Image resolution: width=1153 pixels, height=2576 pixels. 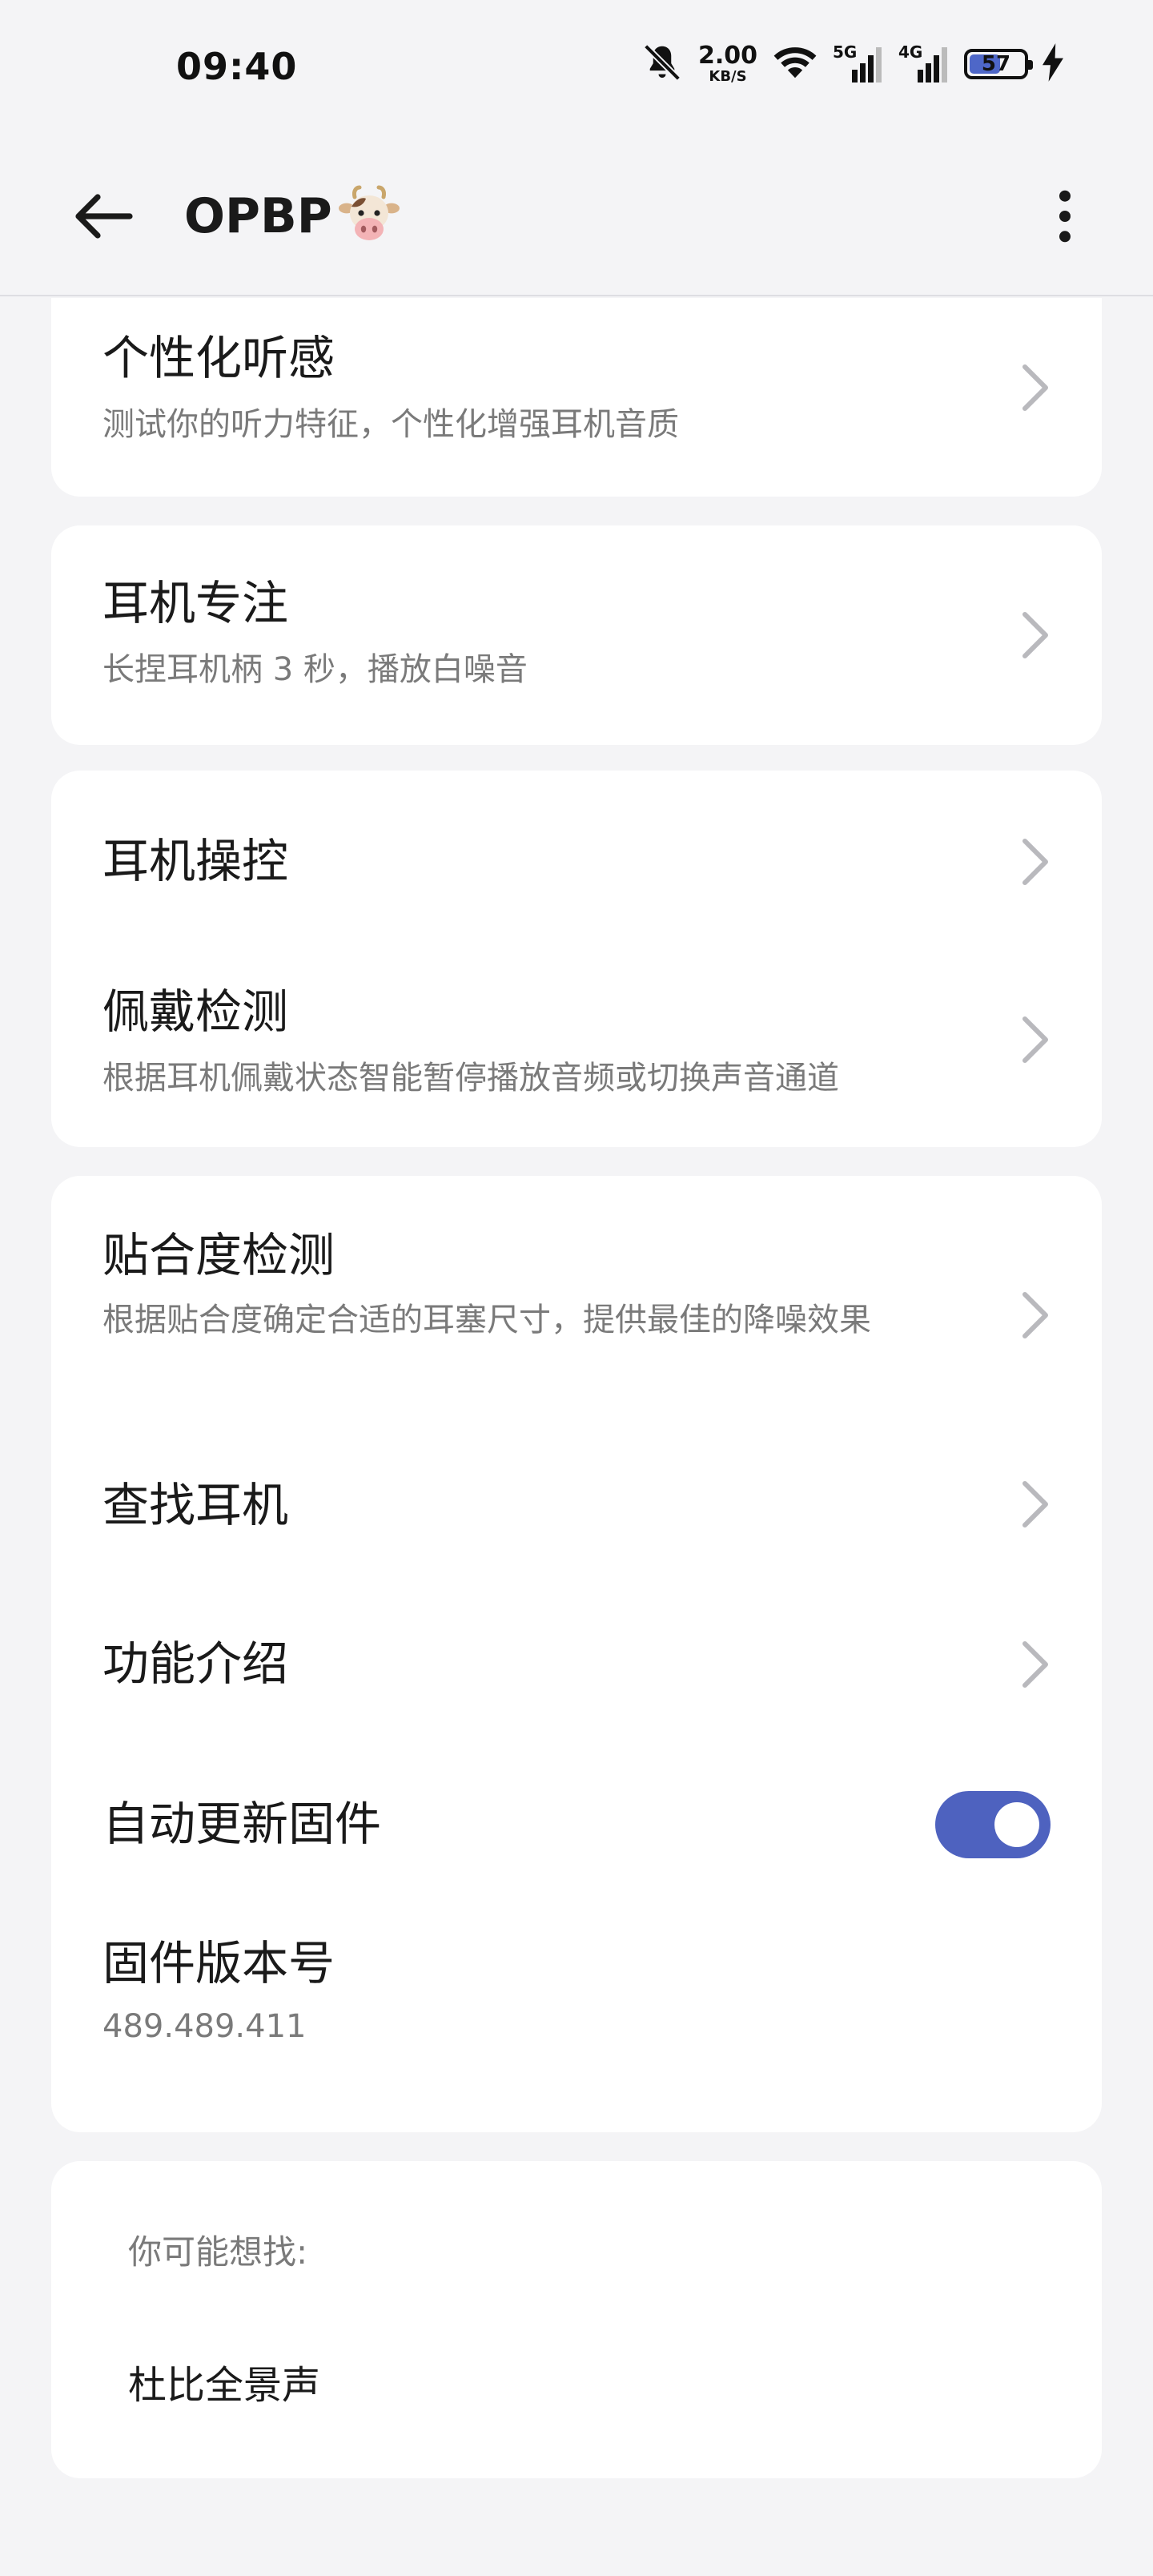 I want to click on more-options-button, so click(x=1065, y=216).